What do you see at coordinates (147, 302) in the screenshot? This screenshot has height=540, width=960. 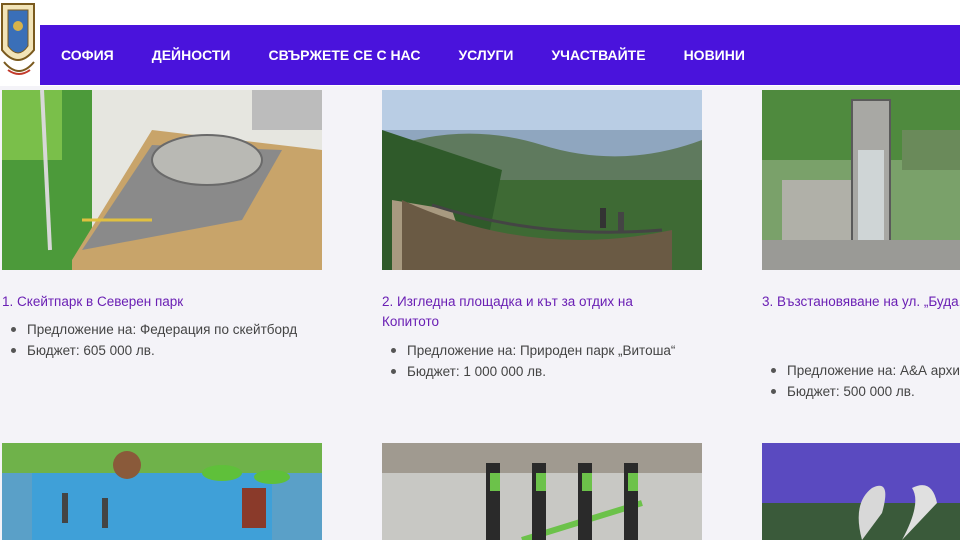 I see `project-title-link: 1. Скейтпарк в Северен парк` at bounding box center [147, 302].